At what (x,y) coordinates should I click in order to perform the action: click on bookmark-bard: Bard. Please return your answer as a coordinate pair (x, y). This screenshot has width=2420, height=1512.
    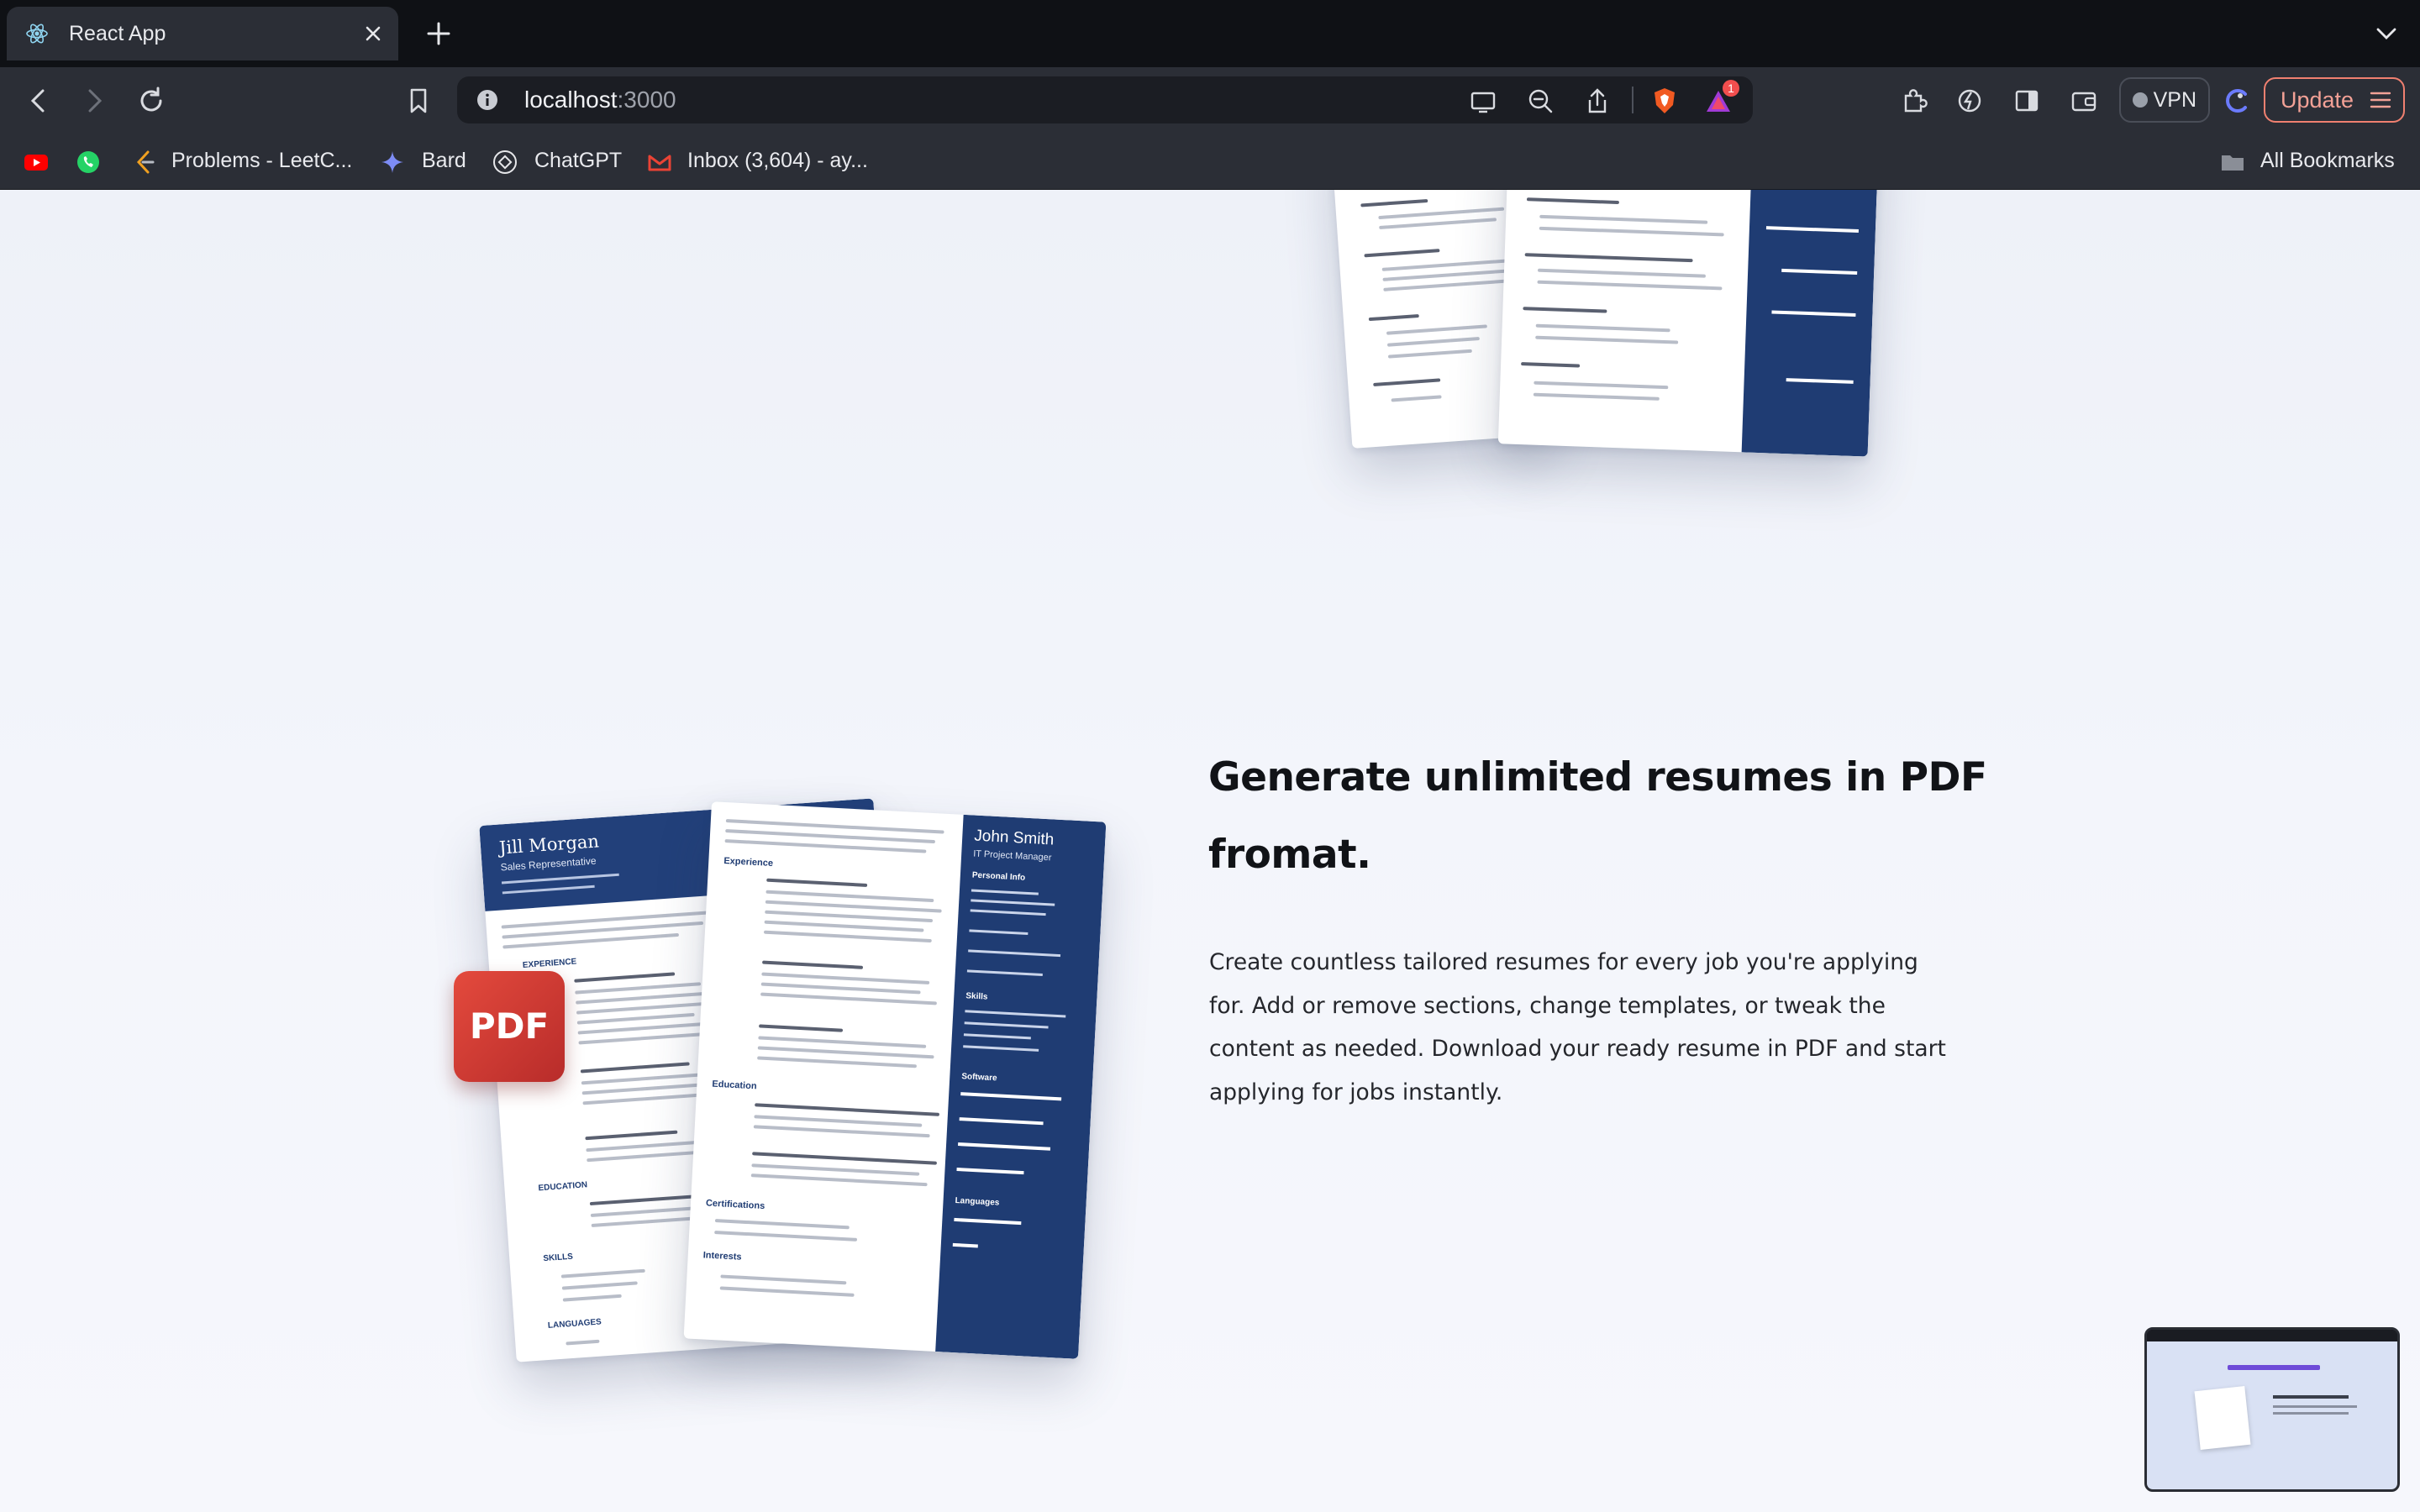
    Looking at the image, I should click on (426, 162).